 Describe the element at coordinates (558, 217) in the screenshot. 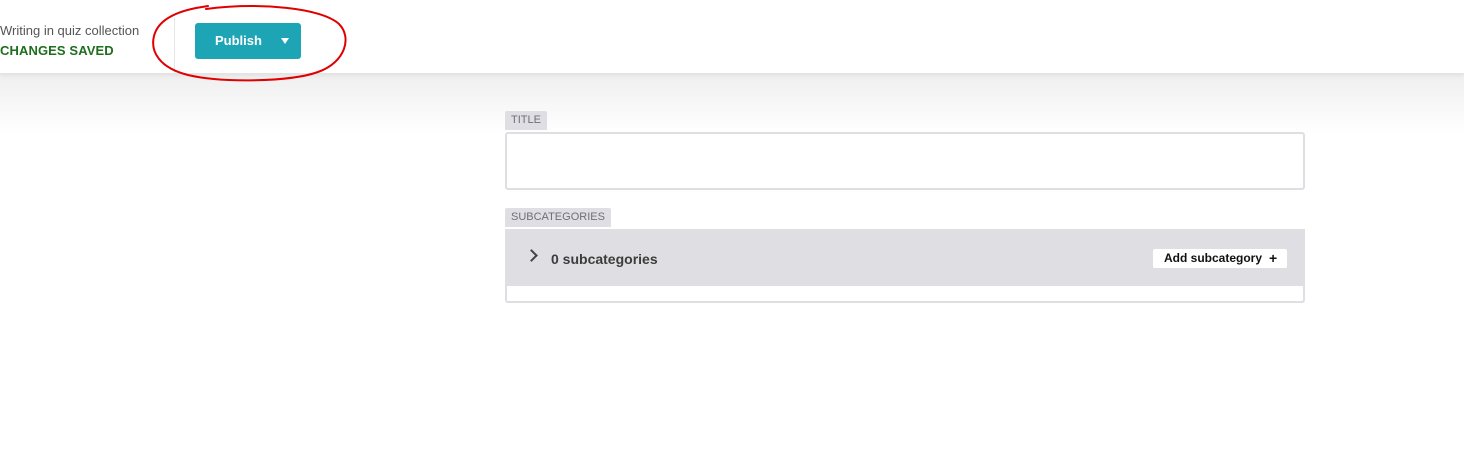

I see `subcategories-field-label: SUBCATEGORIES` at that location.